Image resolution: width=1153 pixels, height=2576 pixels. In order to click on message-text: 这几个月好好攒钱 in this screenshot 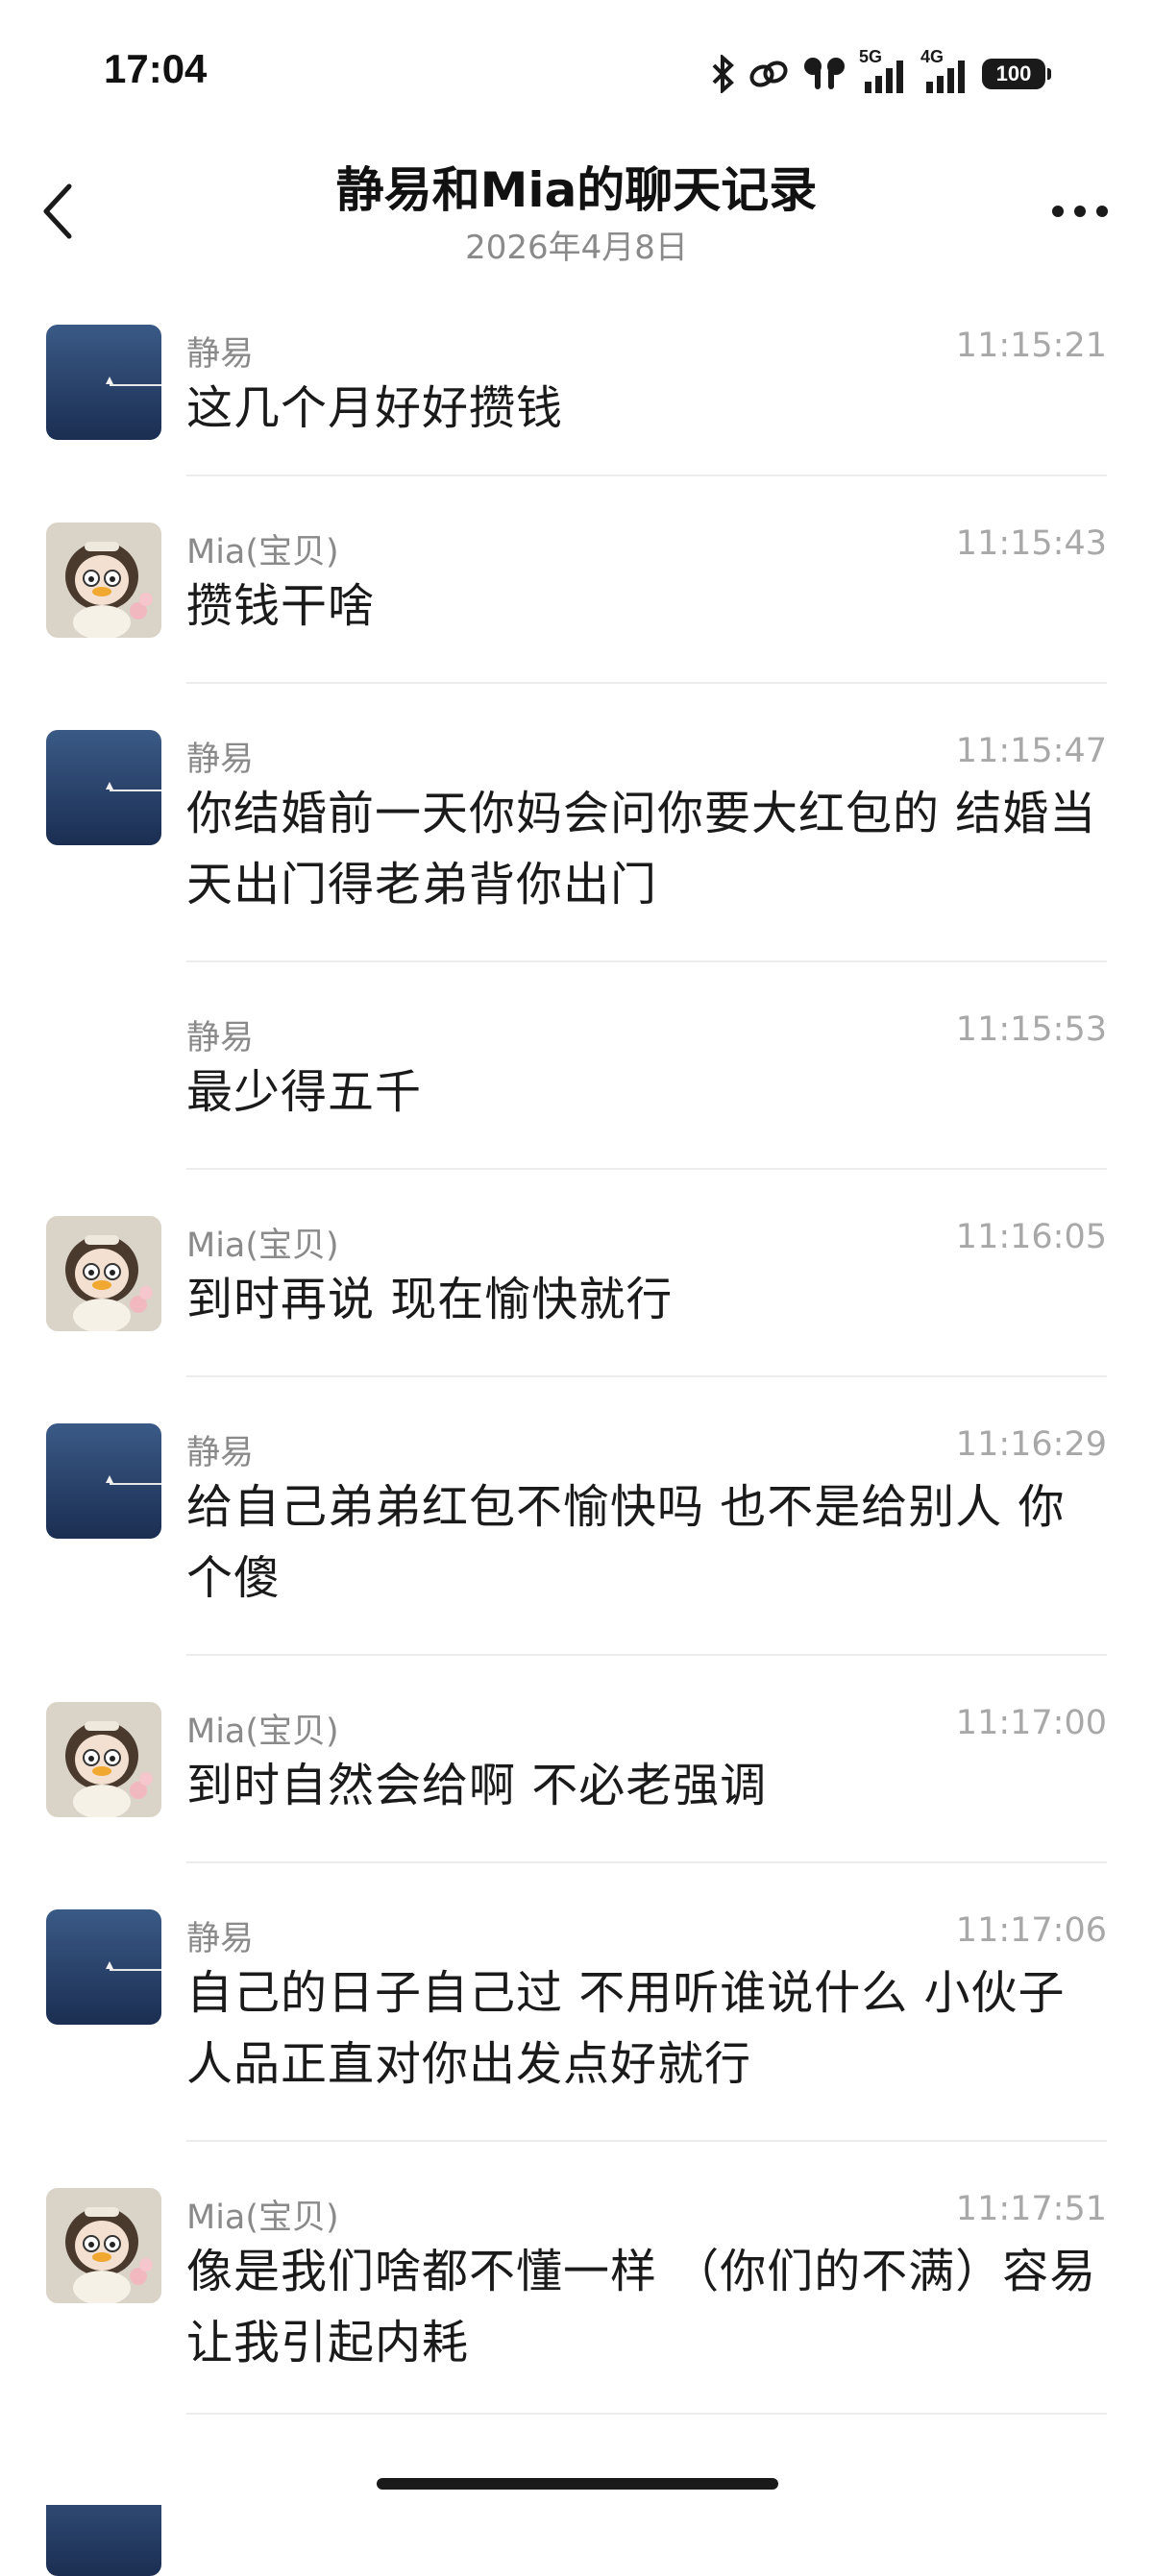, I will do `click(375, 408)`.